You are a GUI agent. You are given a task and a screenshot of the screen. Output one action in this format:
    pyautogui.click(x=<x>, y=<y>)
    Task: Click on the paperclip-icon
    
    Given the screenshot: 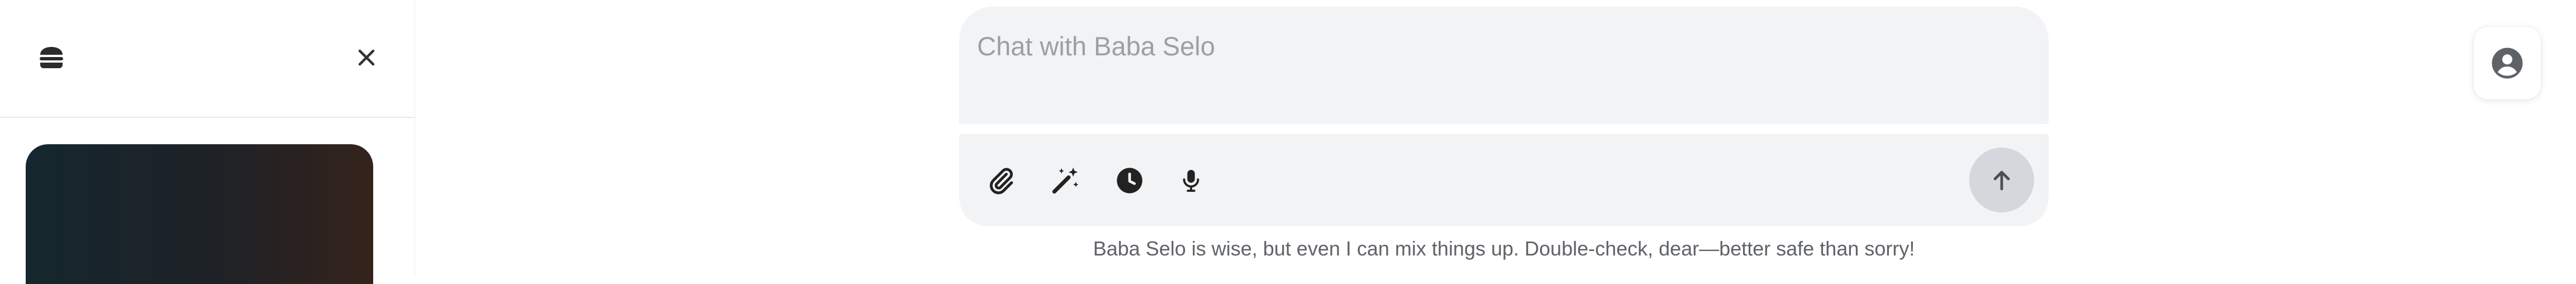 What is the action you would take?
    pyautogui.click(x=1001, y=182)
    